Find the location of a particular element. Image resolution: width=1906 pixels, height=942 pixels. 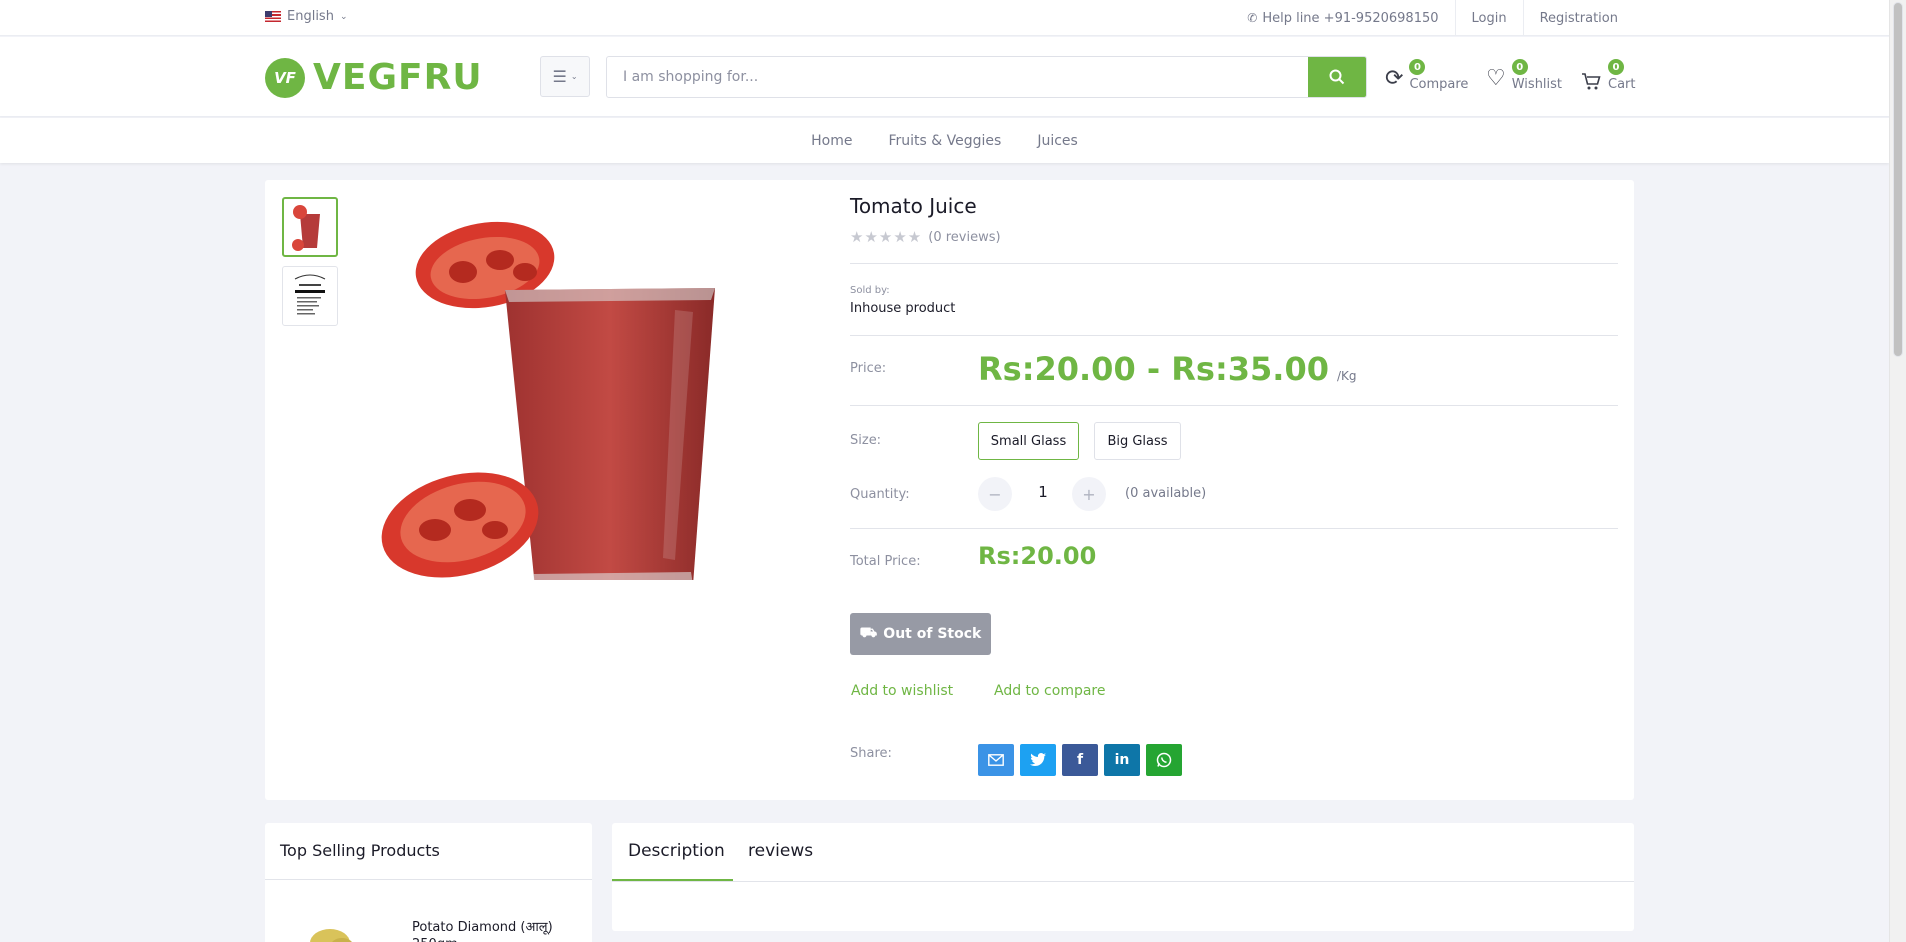

wishlist-link: ♡ 0 Wishlist is located at coordinates (1524, 75).